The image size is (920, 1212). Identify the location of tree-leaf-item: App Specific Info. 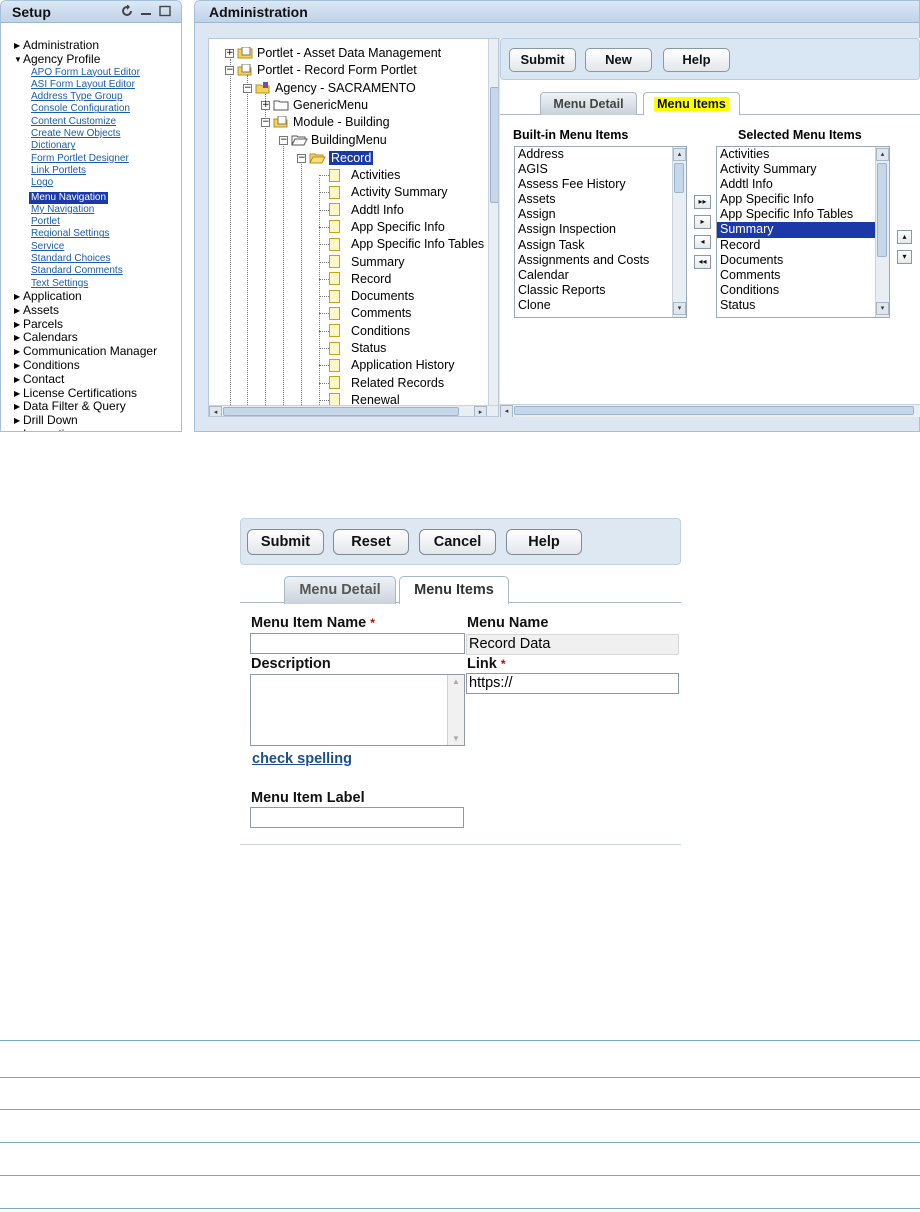
(387, 227).